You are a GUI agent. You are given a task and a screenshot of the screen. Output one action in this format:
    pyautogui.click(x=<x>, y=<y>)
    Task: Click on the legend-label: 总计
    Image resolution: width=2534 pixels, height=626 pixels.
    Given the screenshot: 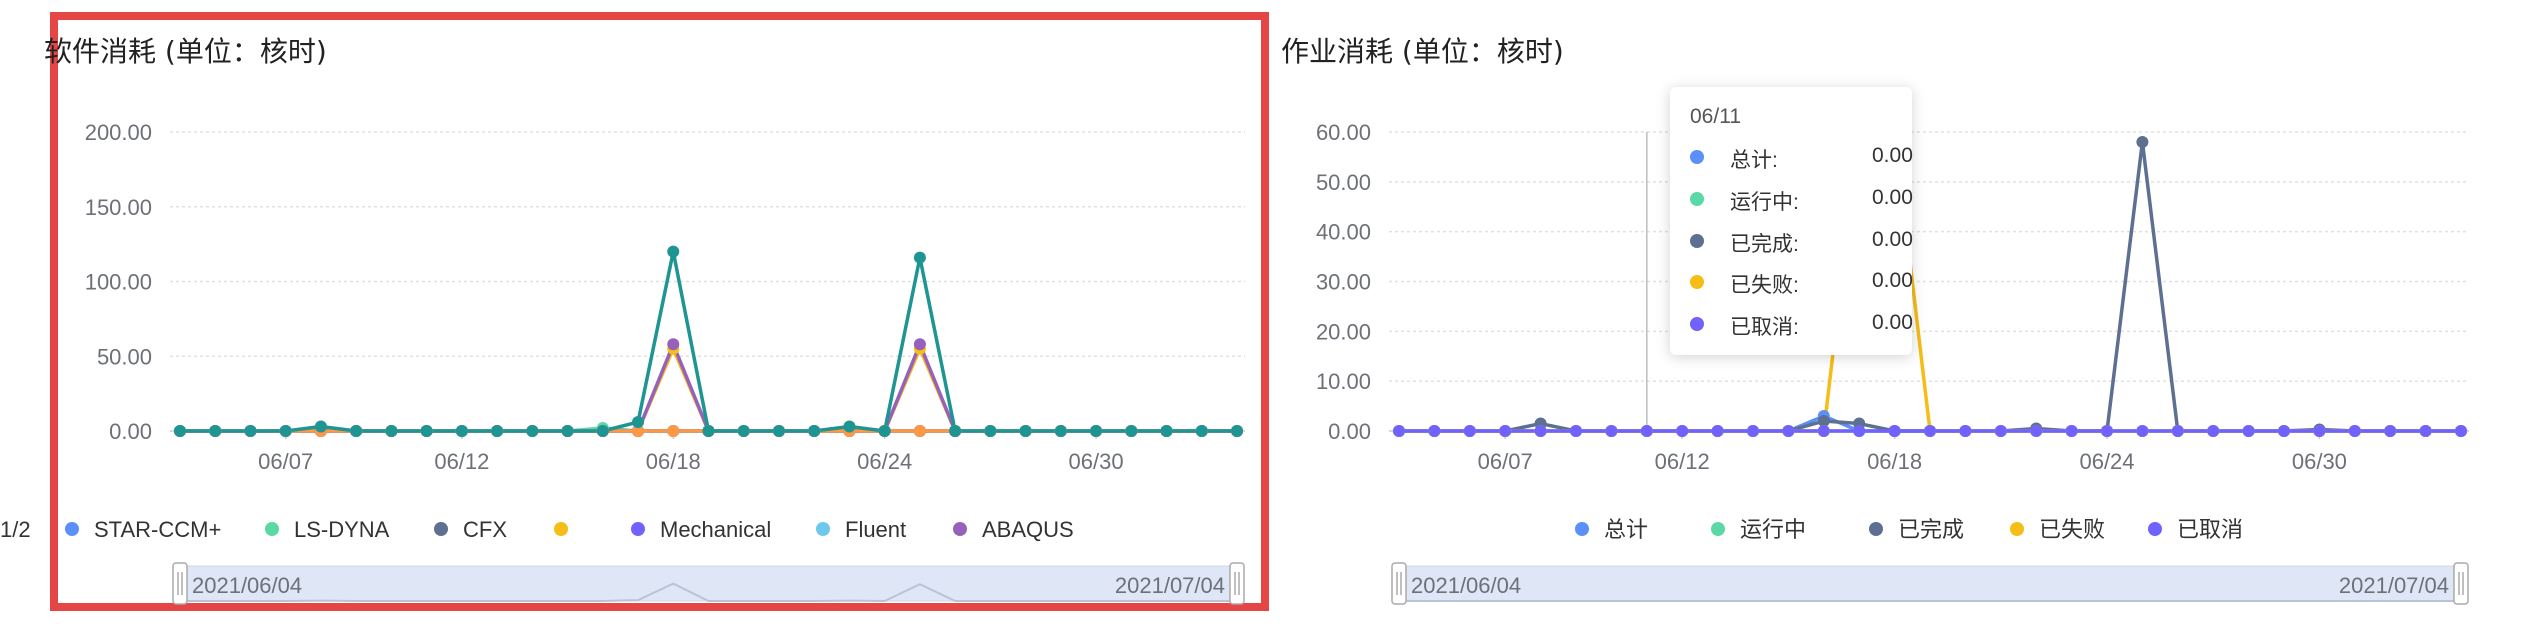 What is the action you would take?
    pyautogui.click(x=1626, y=529)
    